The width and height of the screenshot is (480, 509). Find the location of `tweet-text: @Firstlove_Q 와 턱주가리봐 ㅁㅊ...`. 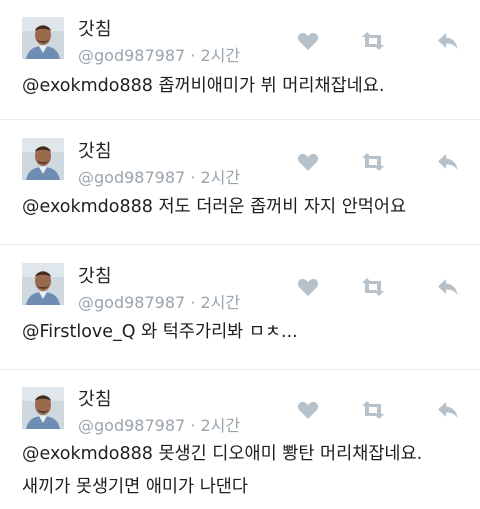

tweet-text: @Firstlove_Q 와 턱주가리봐 ㅁㅊ... is located at coordinates (160, 332).